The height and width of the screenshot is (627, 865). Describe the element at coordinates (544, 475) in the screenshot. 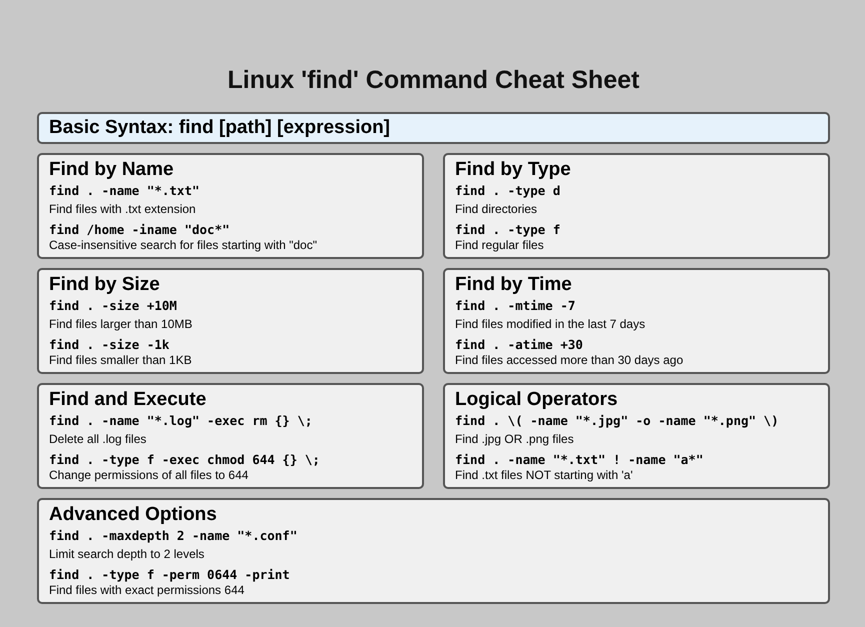

I see `command-description: Find .txt files NOT starting with 'a'` at that location.